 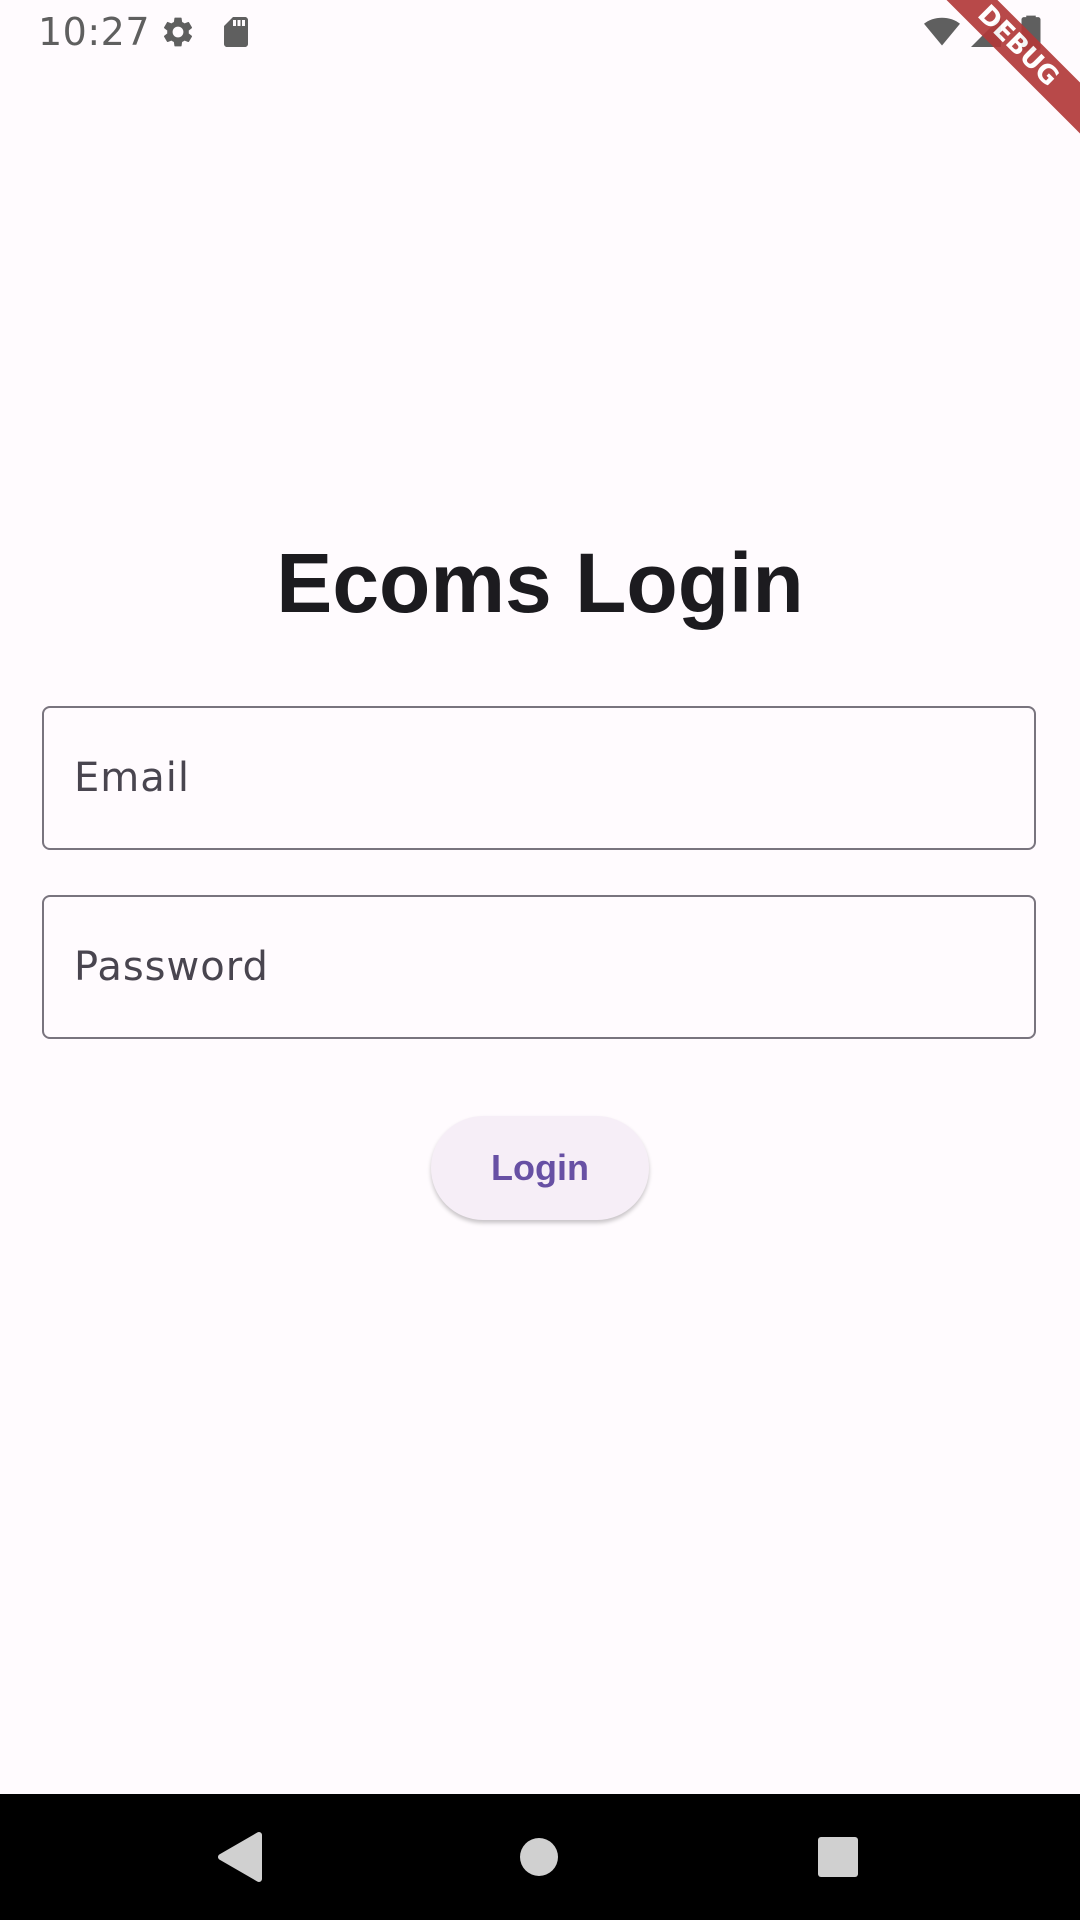 I want to click on email-input, so click(x=539, y=778).